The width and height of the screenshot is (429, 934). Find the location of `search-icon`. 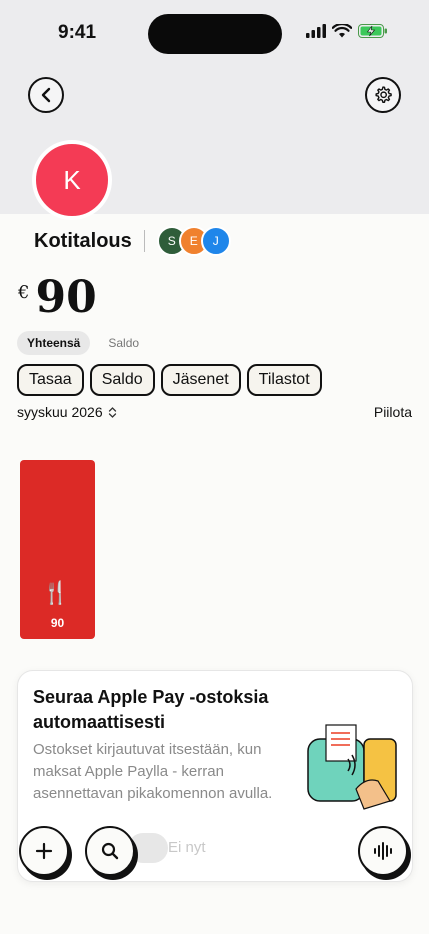

search-icon is located at coordinates (110, 851).